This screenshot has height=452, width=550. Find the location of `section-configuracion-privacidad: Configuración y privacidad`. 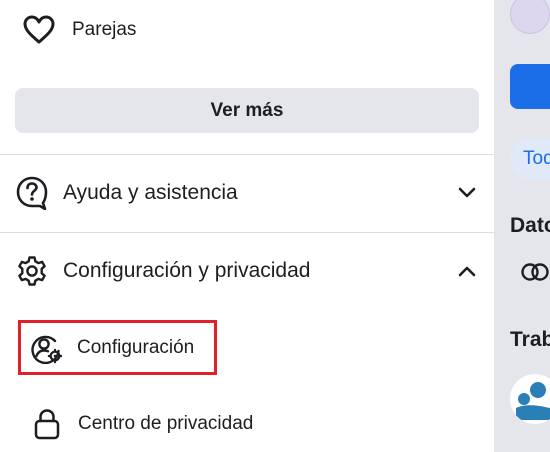

section-configuracion-privacidad: Configuración y privacidad is located at coordinates (247, 271).